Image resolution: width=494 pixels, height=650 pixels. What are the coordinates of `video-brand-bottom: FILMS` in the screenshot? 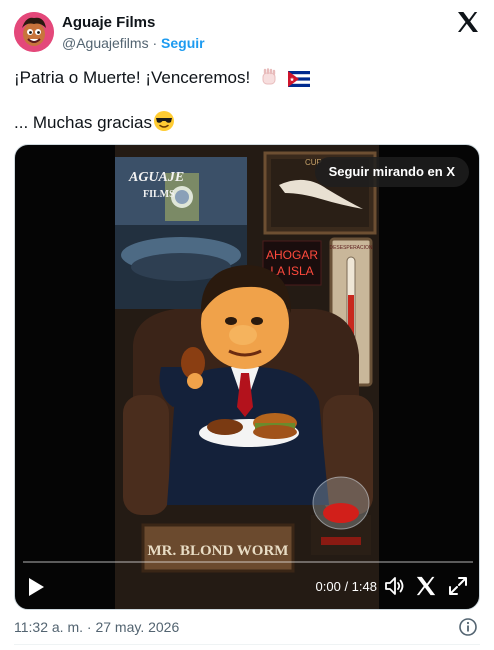 It's located at (159, 194).